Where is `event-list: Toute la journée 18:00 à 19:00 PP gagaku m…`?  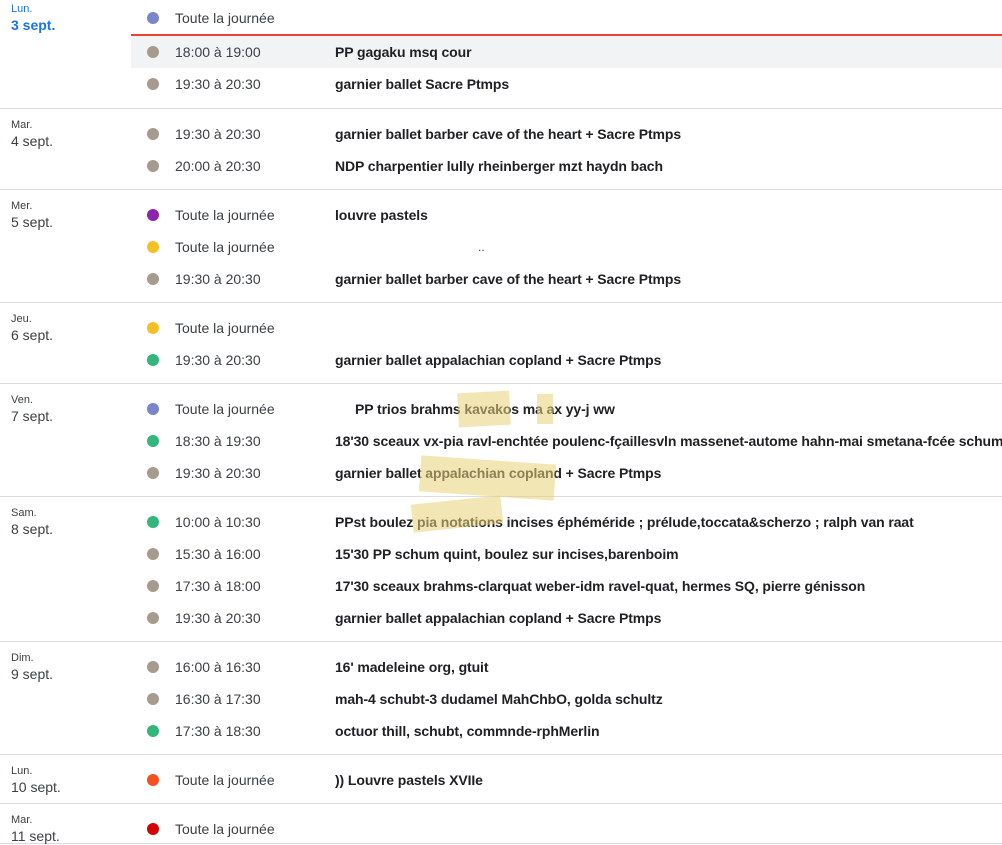
event-list: Toute la journée 18:00 à 19:00 PP gagaku m… is located at coordinates (501, 50).